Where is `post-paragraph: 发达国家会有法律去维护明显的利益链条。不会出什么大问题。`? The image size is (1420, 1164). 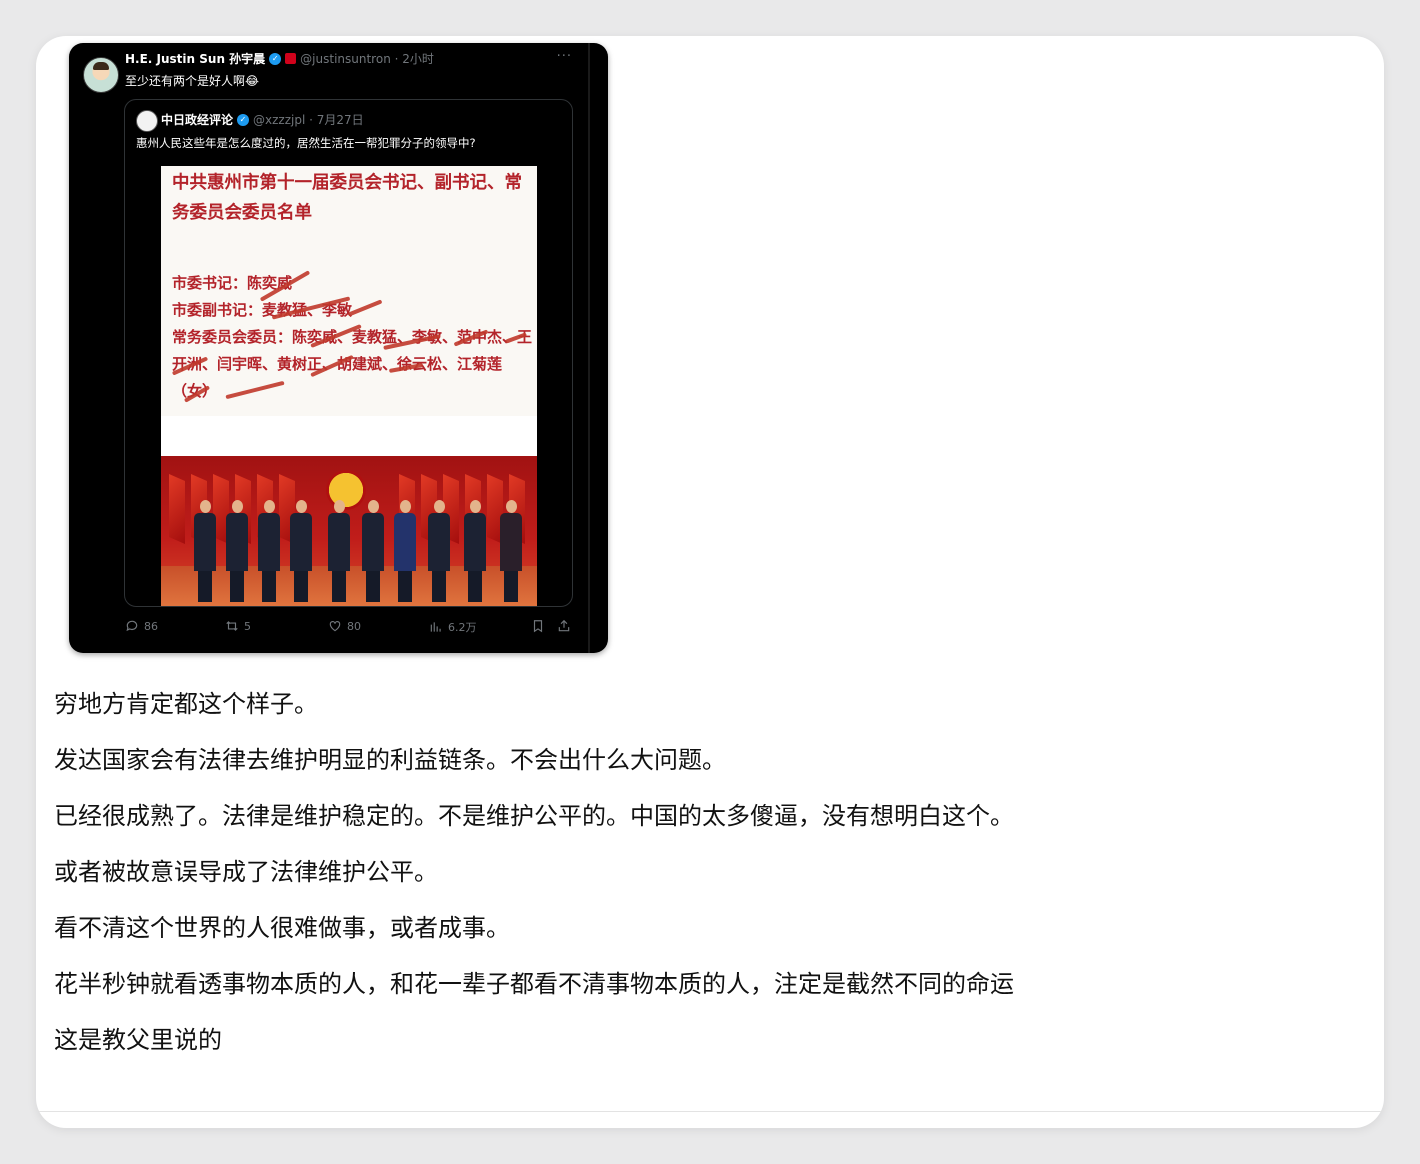
post-paragraph: 发达国家会有法律去维护明显的利益链条。不会出什么大问题。 is located at coordinates (390, 760).